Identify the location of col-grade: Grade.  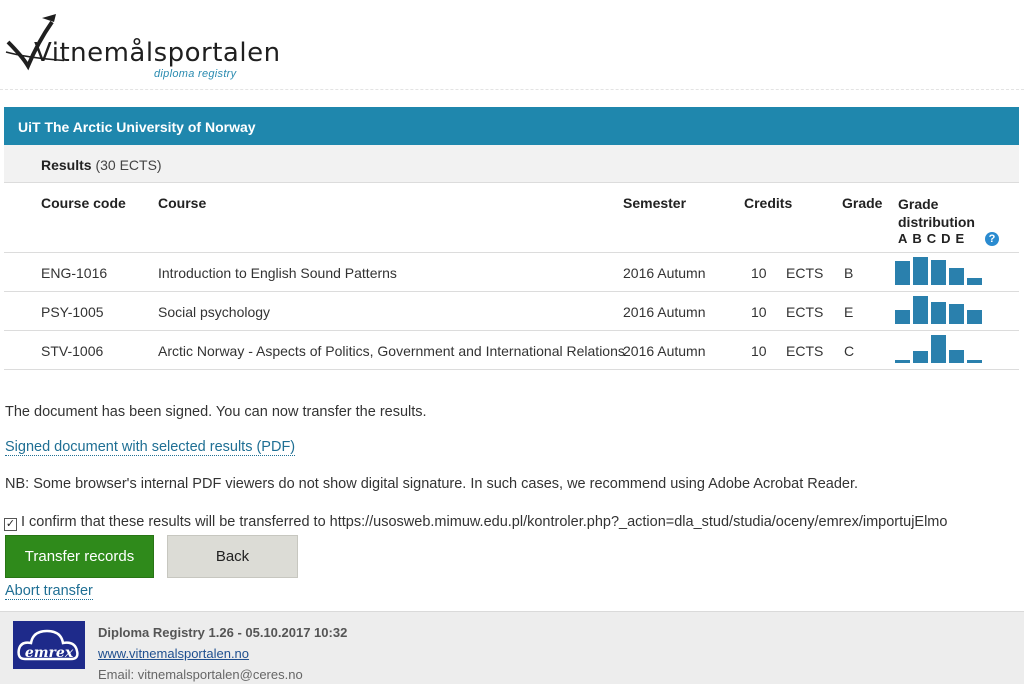
(862, 203).